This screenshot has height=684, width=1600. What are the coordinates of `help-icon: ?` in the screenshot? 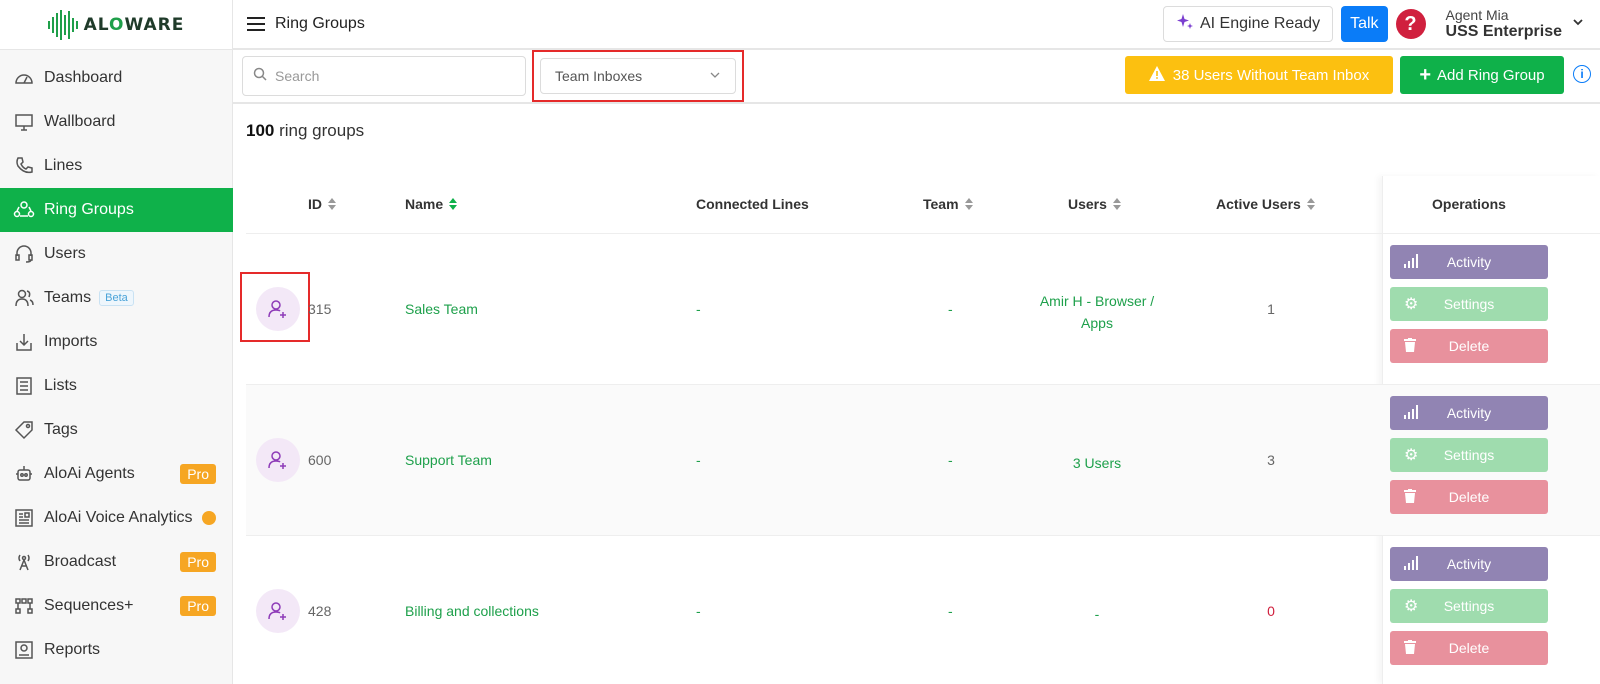 It's located at (1410, 24).